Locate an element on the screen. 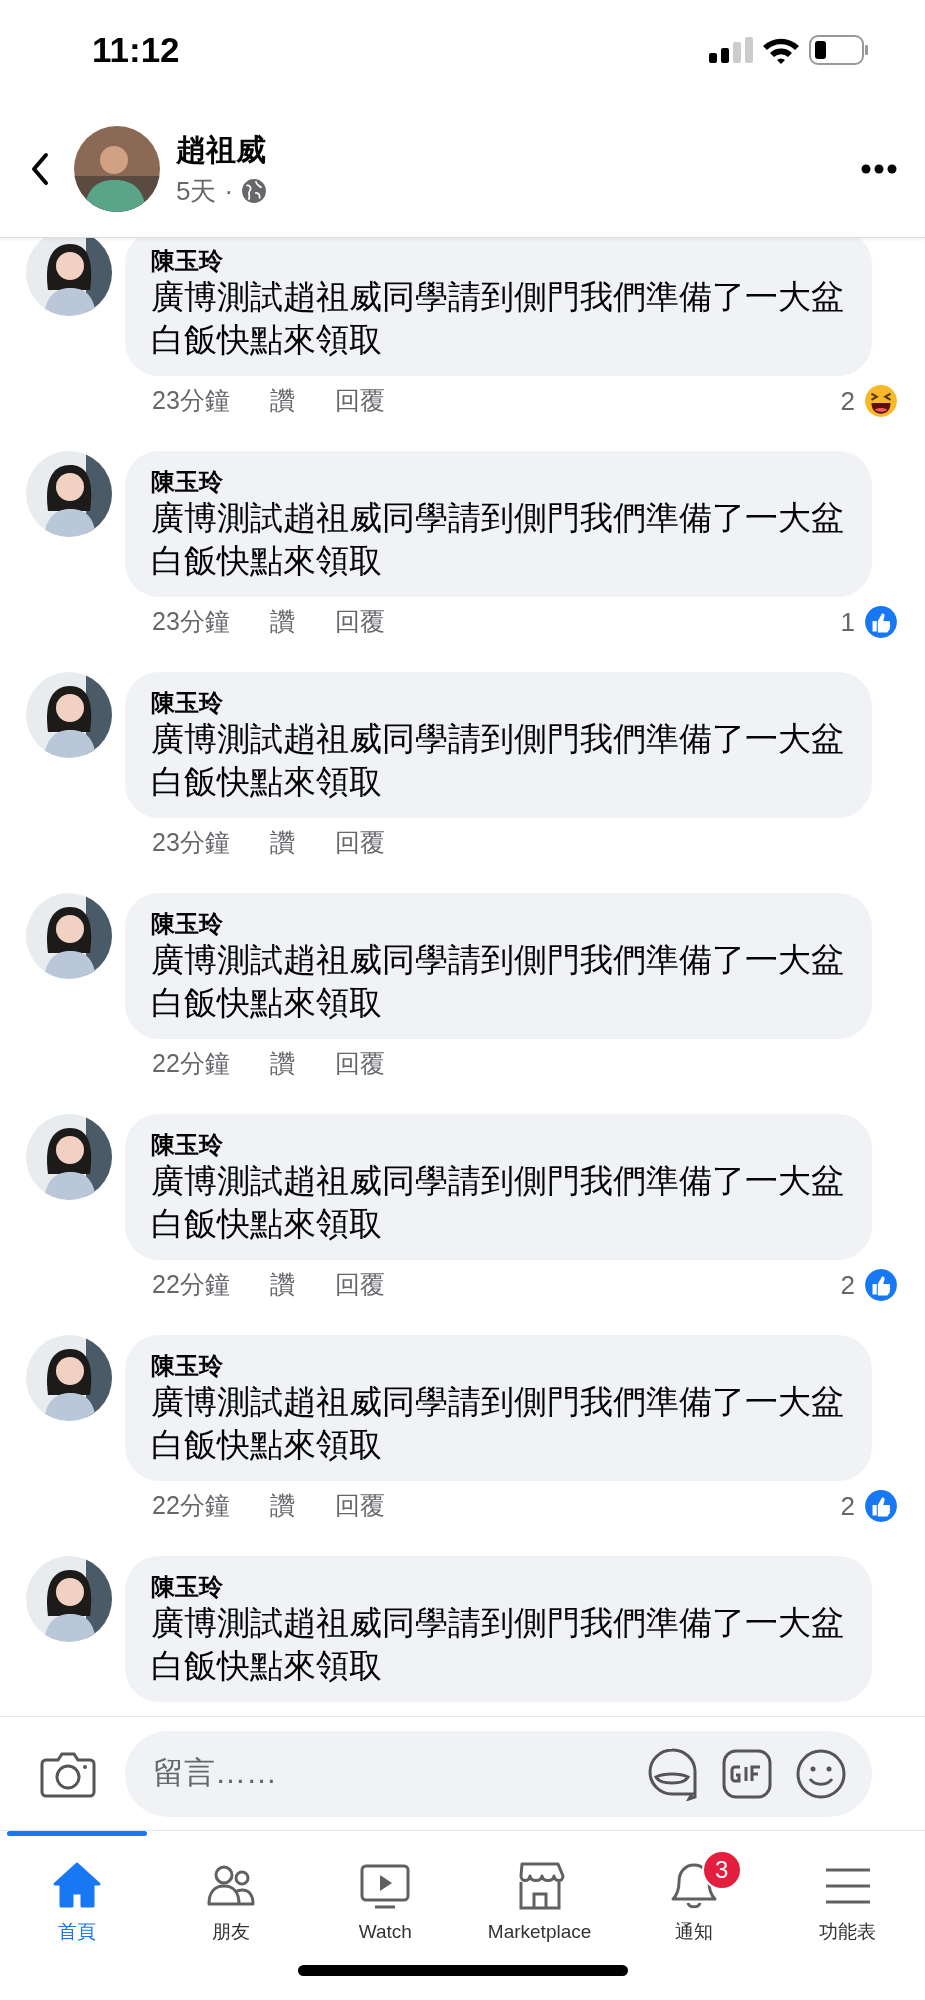 Image resolution: width=925 pixels, height=2000 pixels. sticker-icon is located at coordinates (672, 1773).